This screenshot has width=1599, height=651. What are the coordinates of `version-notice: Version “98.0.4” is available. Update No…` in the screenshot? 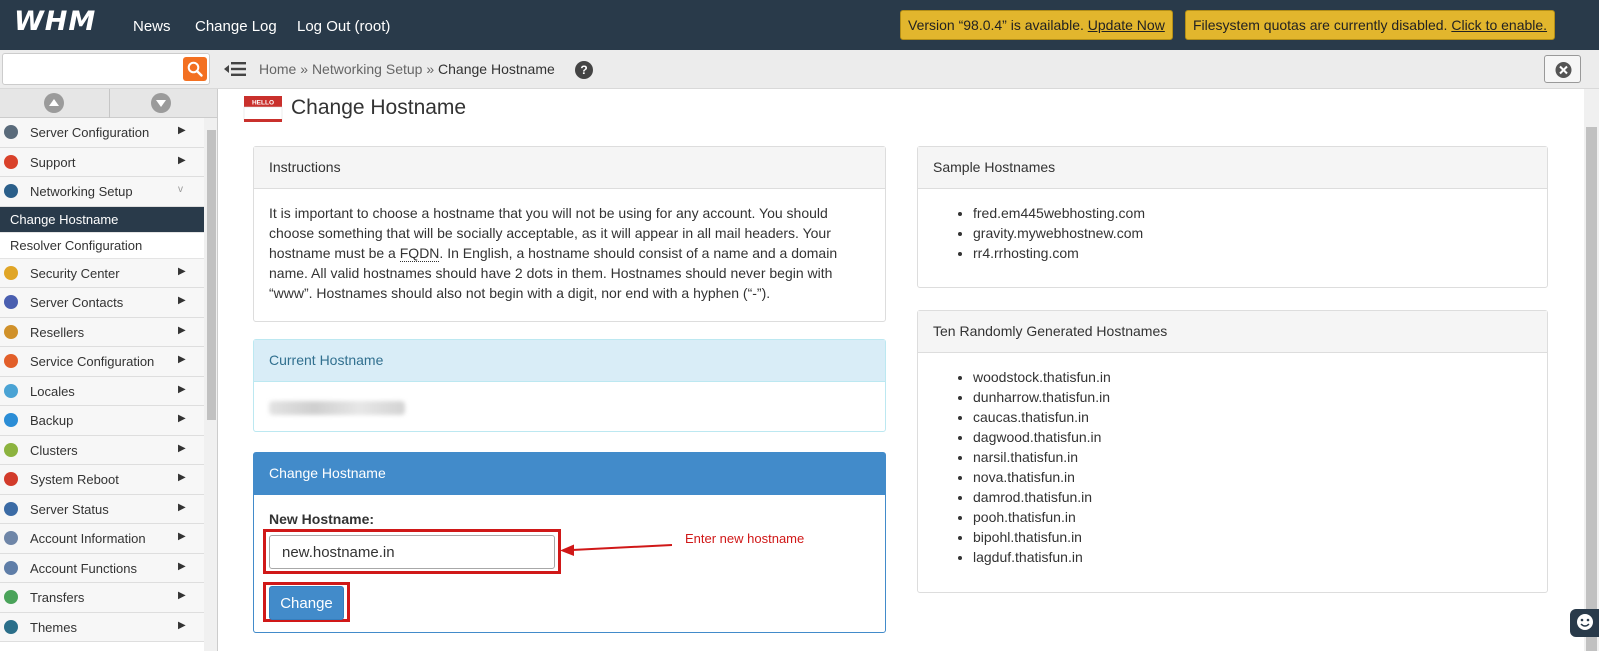 It's located at (1036, 25).